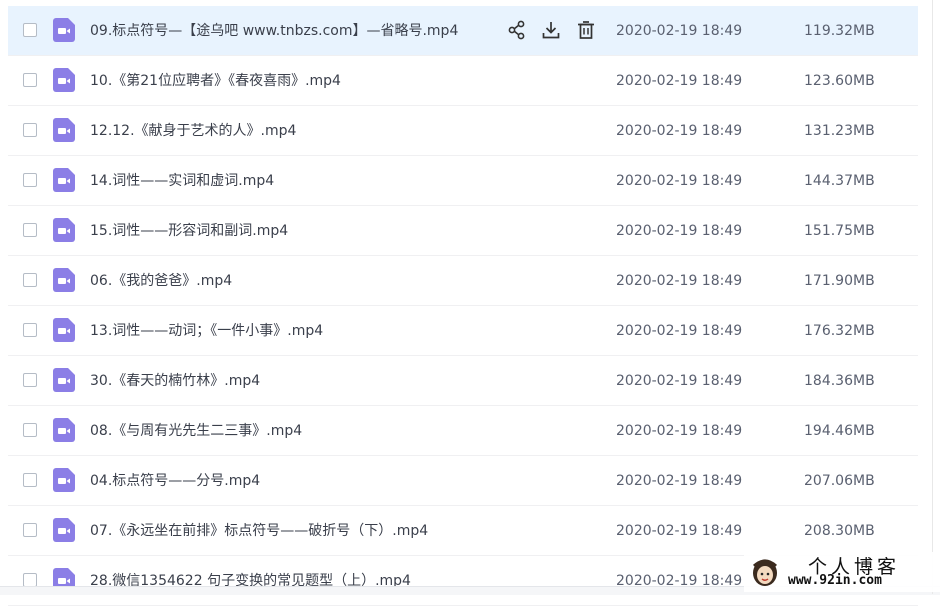 Image resolution: width=940 pixels, height=606 pixels. Describe the element at coordinates (839, 231) in the screenshot. I see `file-size: 151.75MB` at that location.